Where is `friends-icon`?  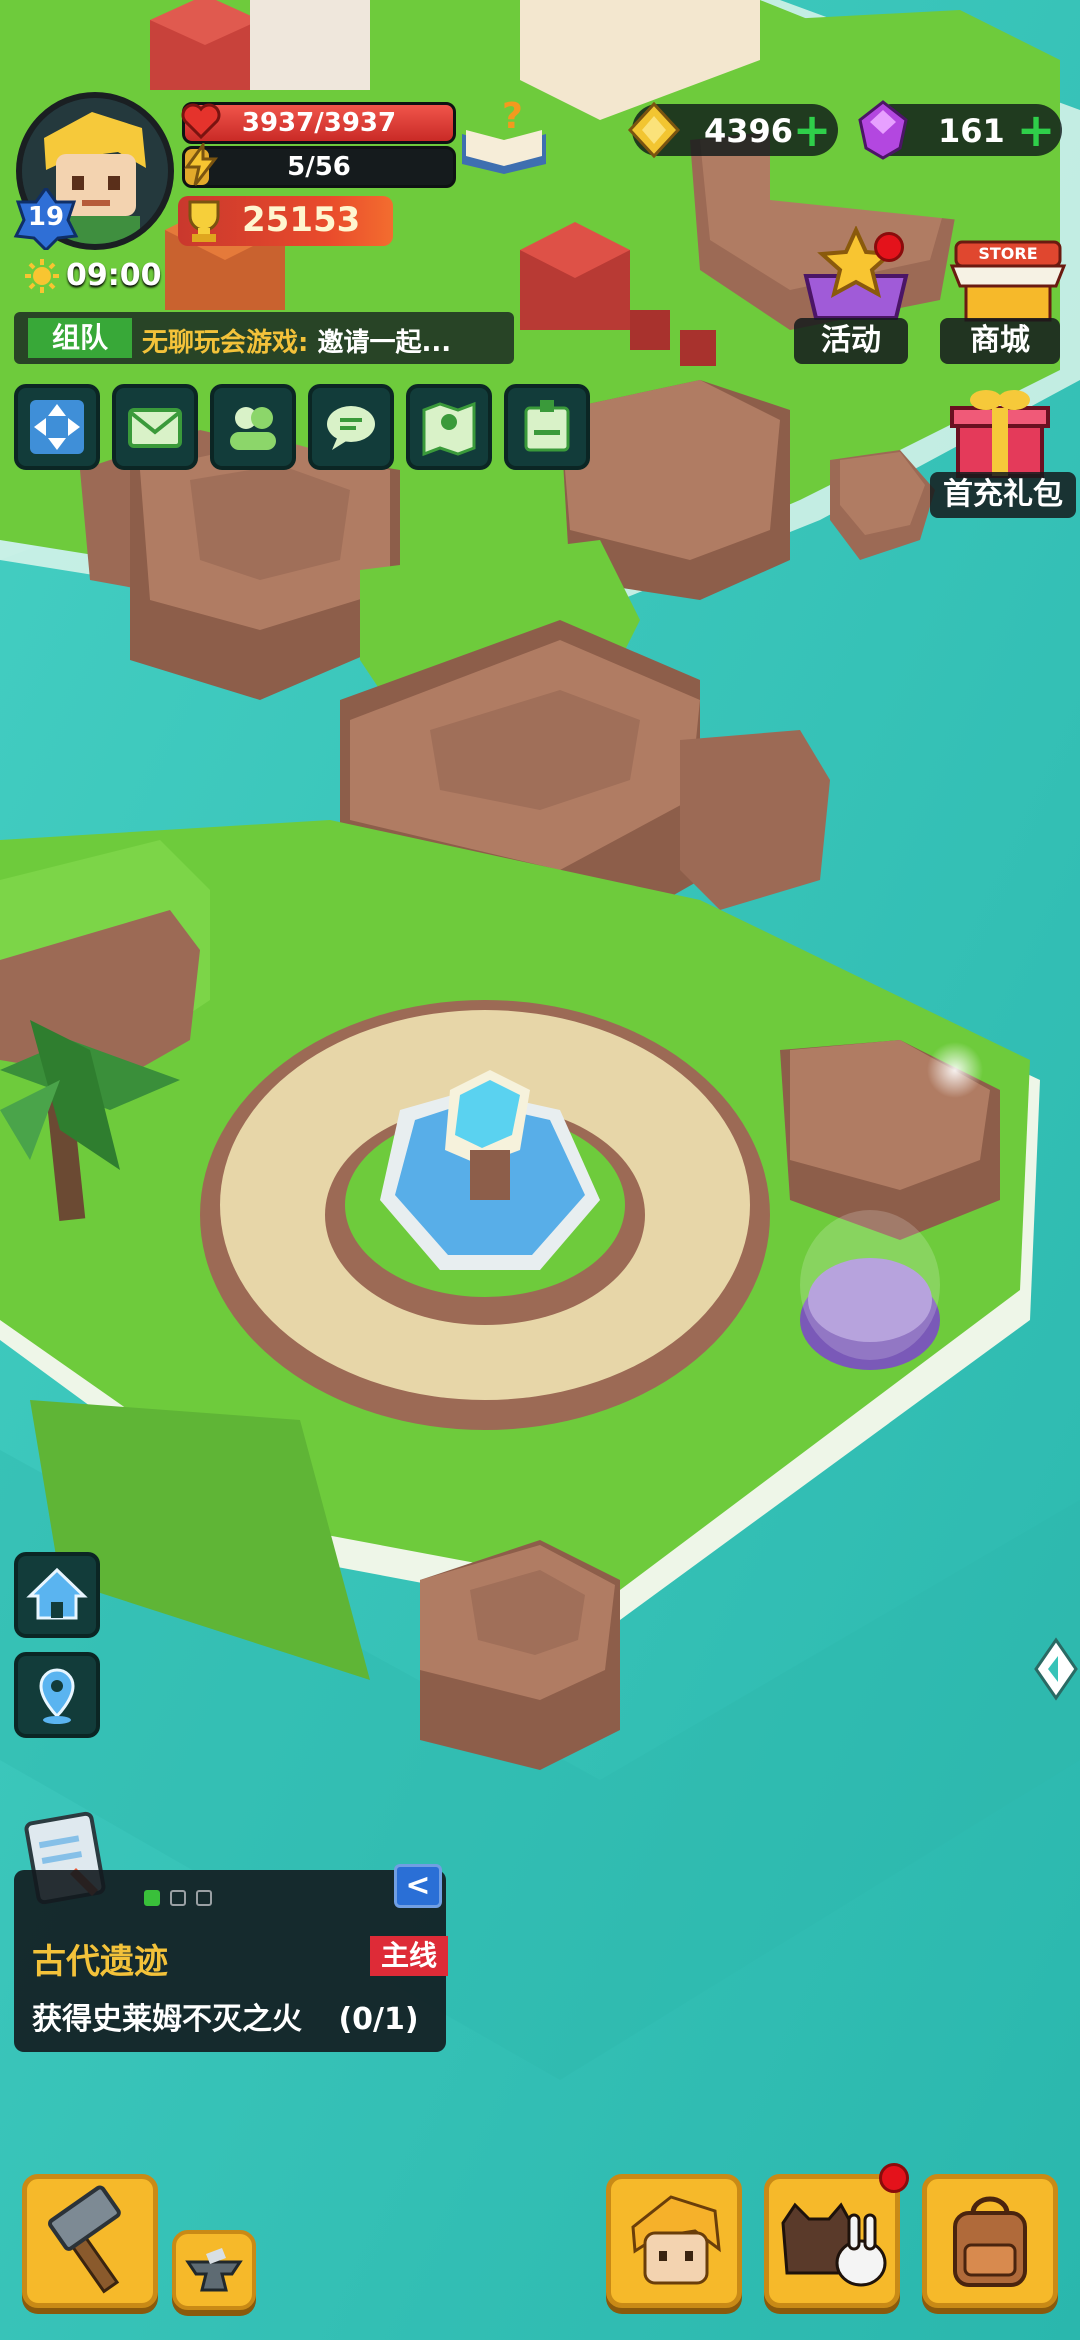 friends-icon is located at coordinates (253, 428).